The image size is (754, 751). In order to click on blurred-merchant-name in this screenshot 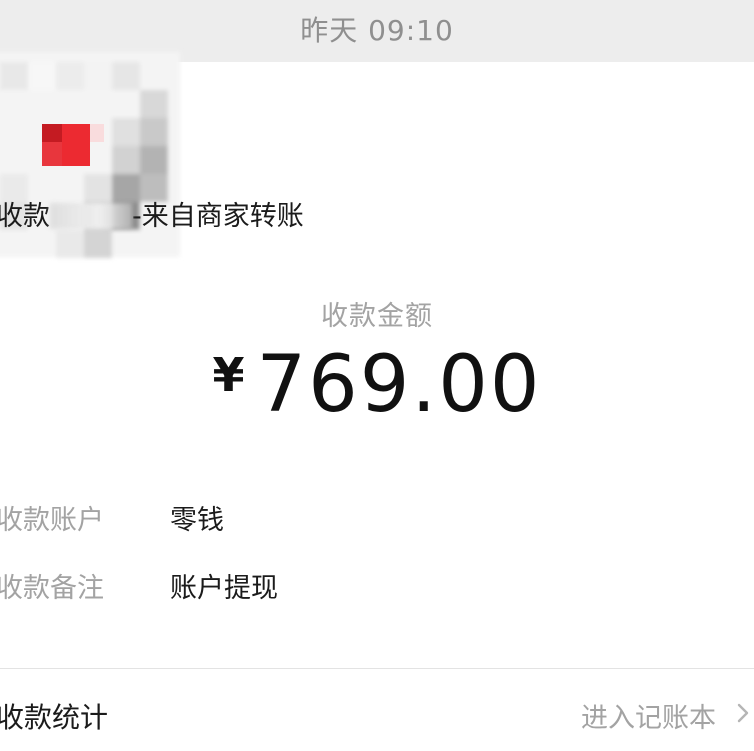, I will do `click(91, 216)`.